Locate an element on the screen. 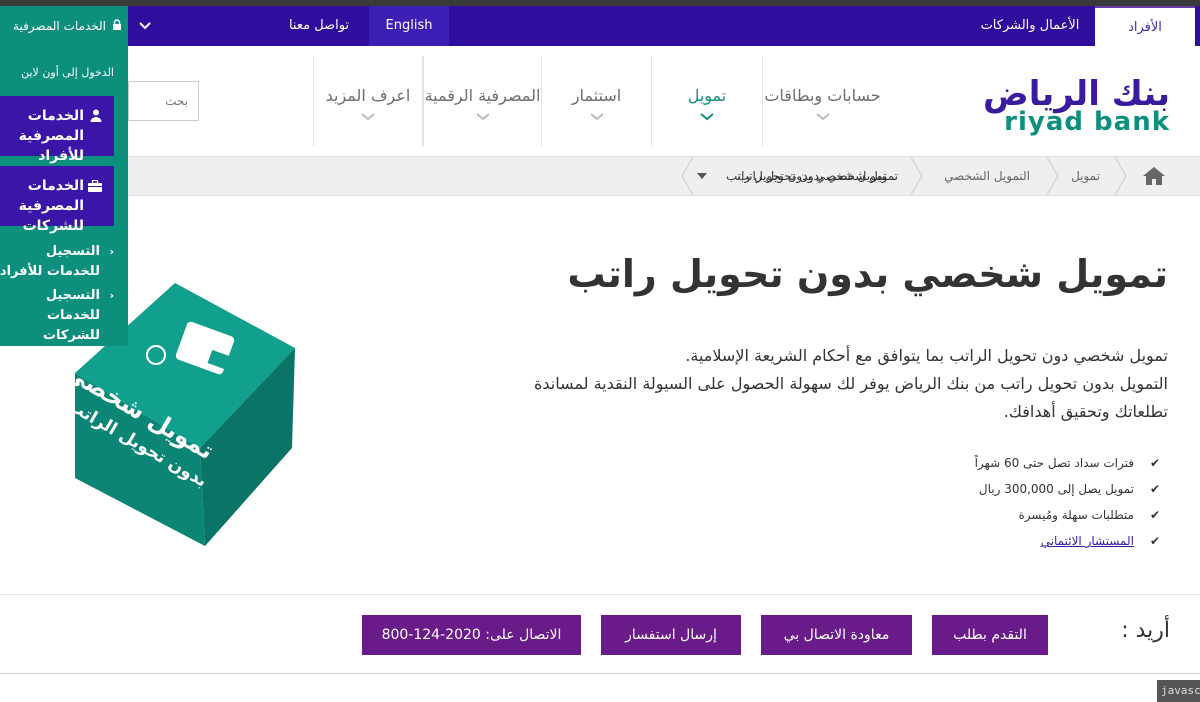  contact-us-link: تواصل معنا is located at coordinates (319, 26).